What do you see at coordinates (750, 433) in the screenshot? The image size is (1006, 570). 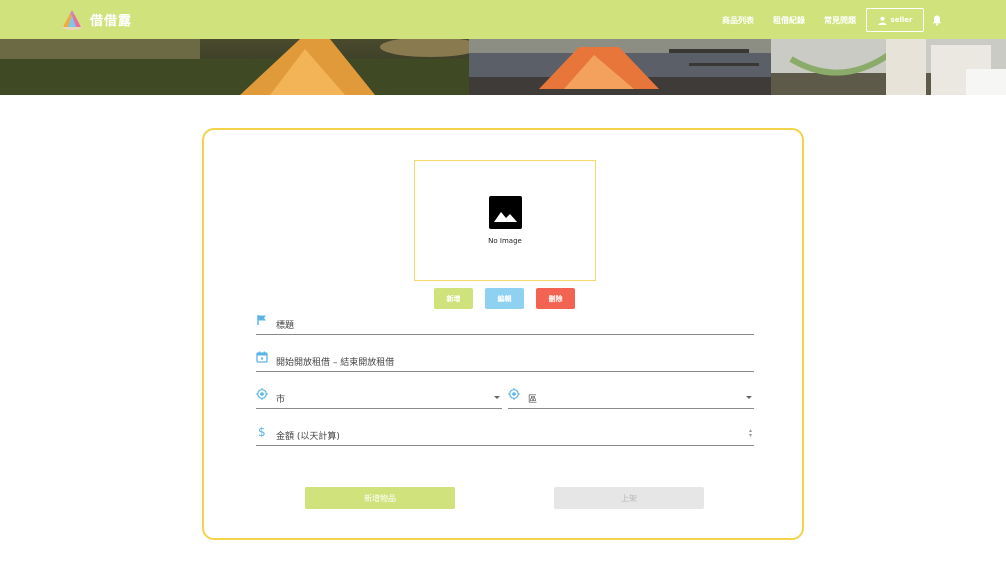 I see `number-spinner-icon: ▴ ▾` at bounding box center [750, 433].